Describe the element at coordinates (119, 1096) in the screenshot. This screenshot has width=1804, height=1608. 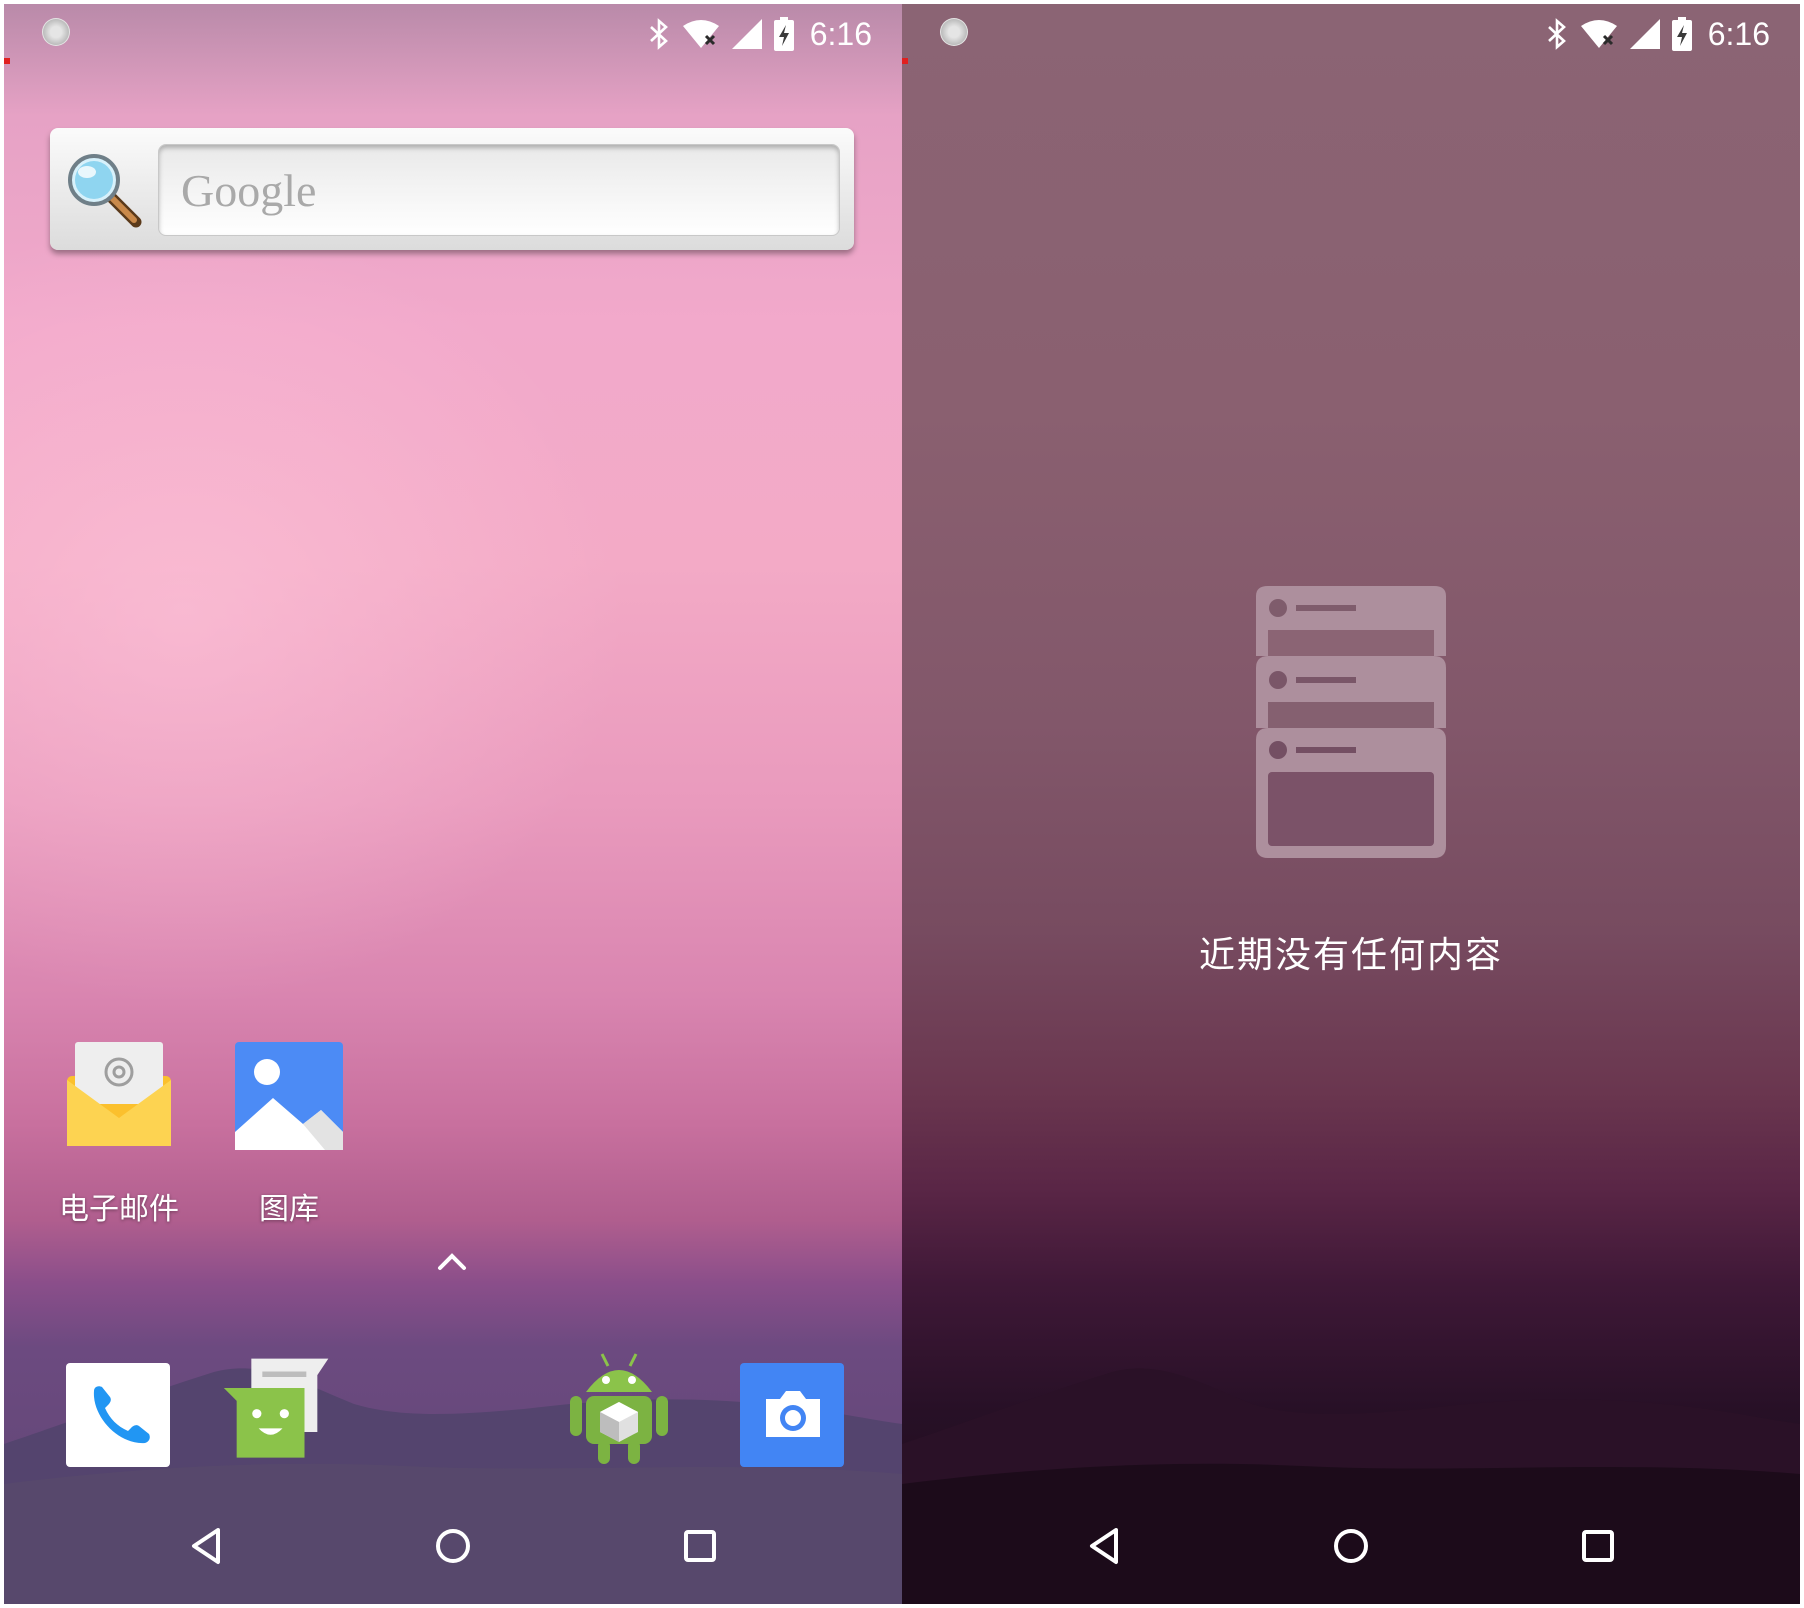
I see `email-icon` at that location.